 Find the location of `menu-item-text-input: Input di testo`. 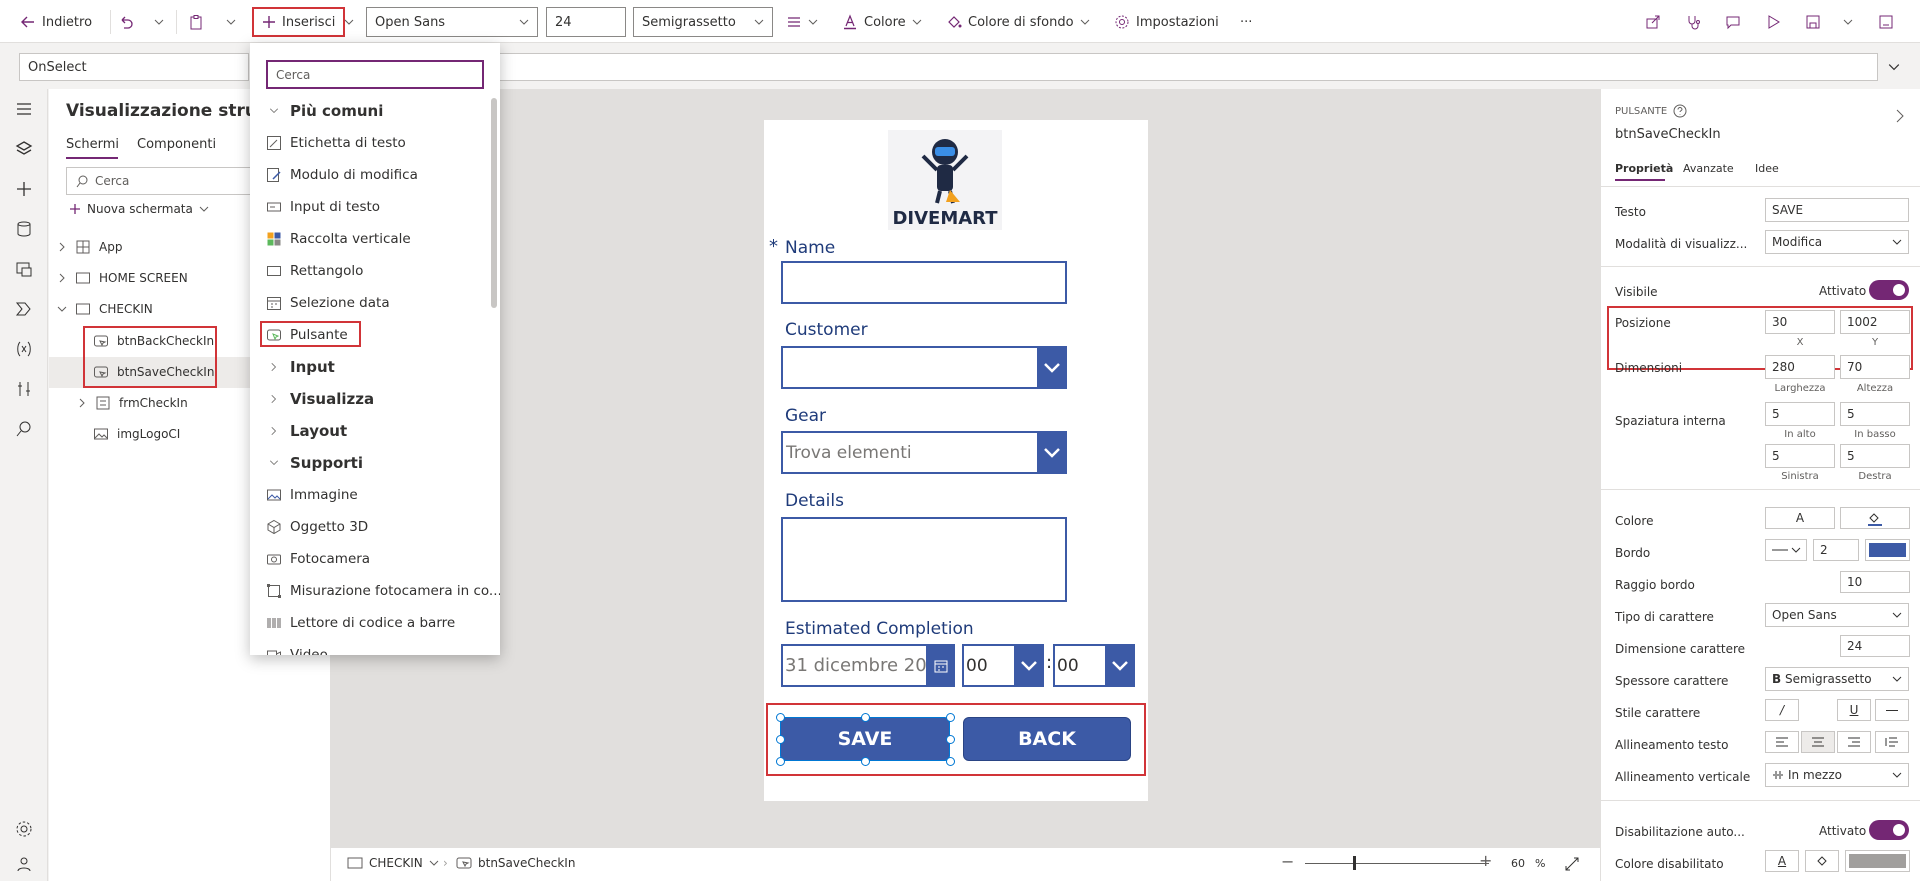

menu-item-text-input: Input di testo is located at coordinates (369, 207).